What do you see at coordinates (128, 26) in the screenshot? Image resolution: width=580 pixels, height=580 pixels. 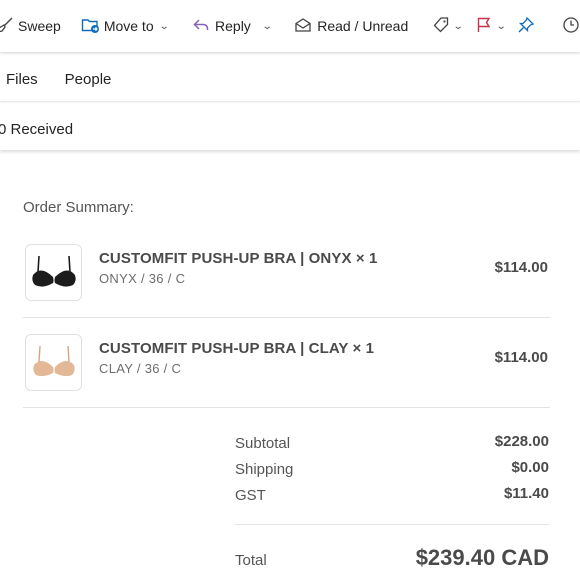 I see `move-to-label: Move to` at bounding box center [128, 26].